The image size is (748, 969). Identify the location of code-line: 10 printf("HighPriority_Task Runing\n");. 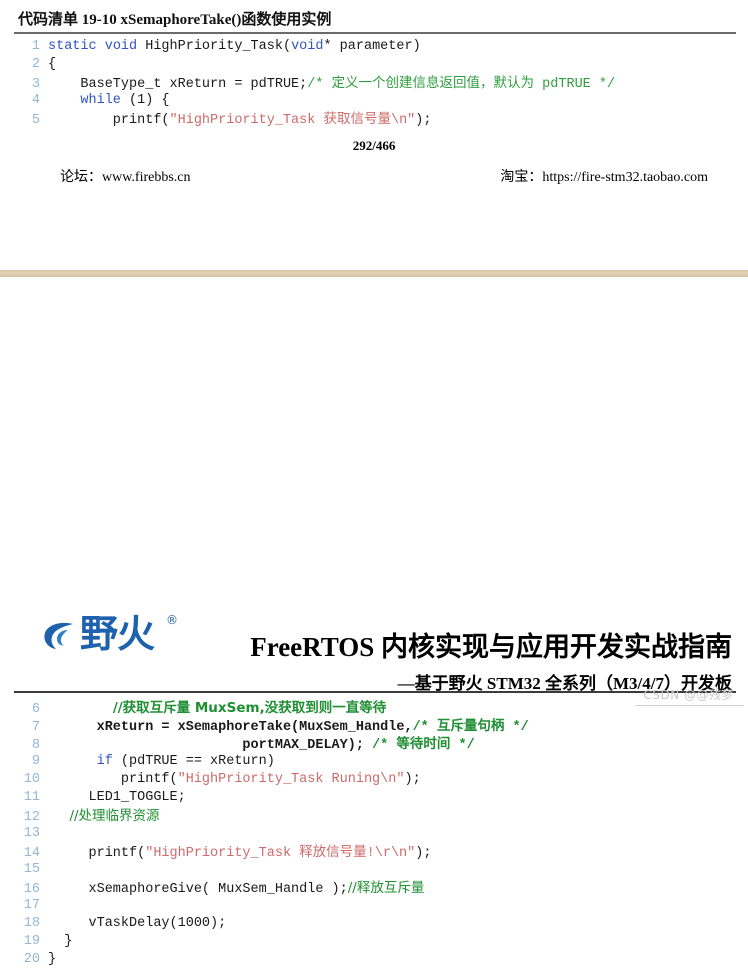
(271, 780).